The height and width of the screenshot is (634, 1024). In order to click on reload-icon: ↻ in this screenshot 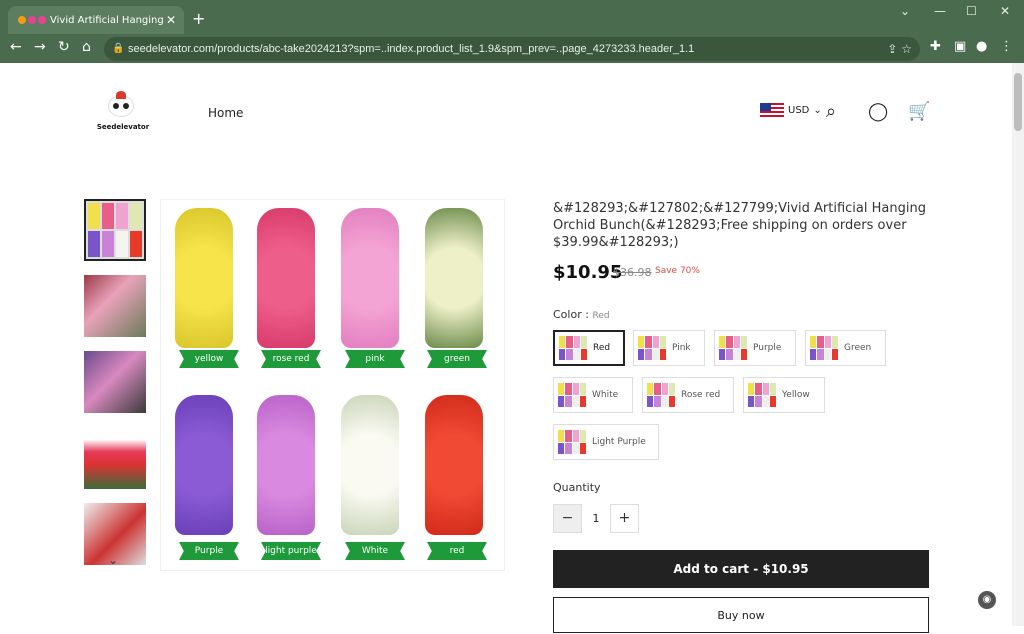, I will do `click(64, 47)`.